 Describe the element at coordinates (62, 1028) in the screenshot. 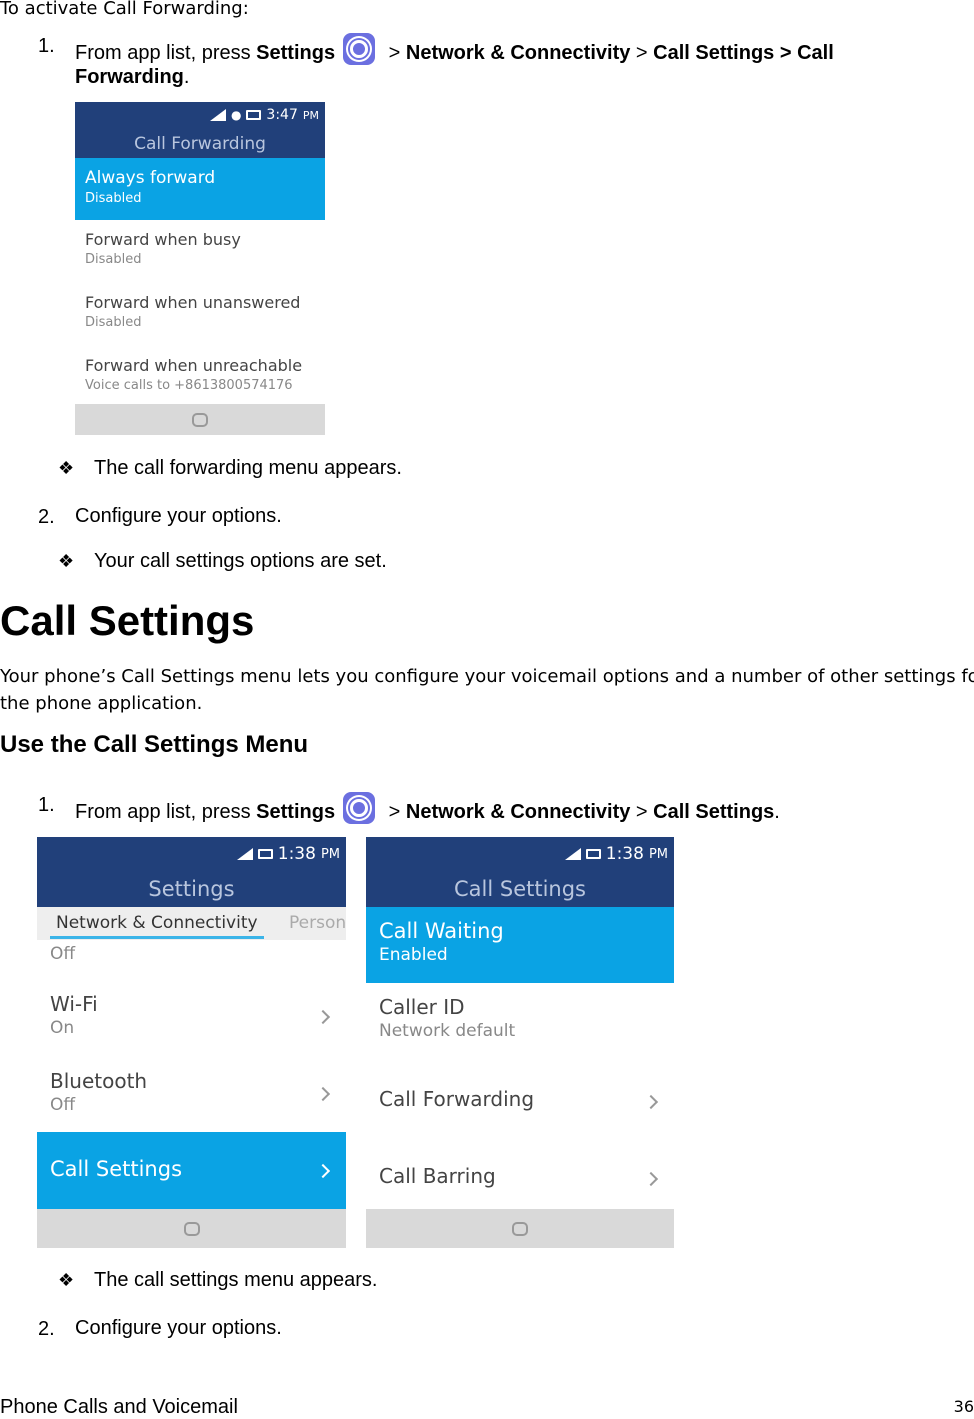

I see `item-sub: On` at that location.